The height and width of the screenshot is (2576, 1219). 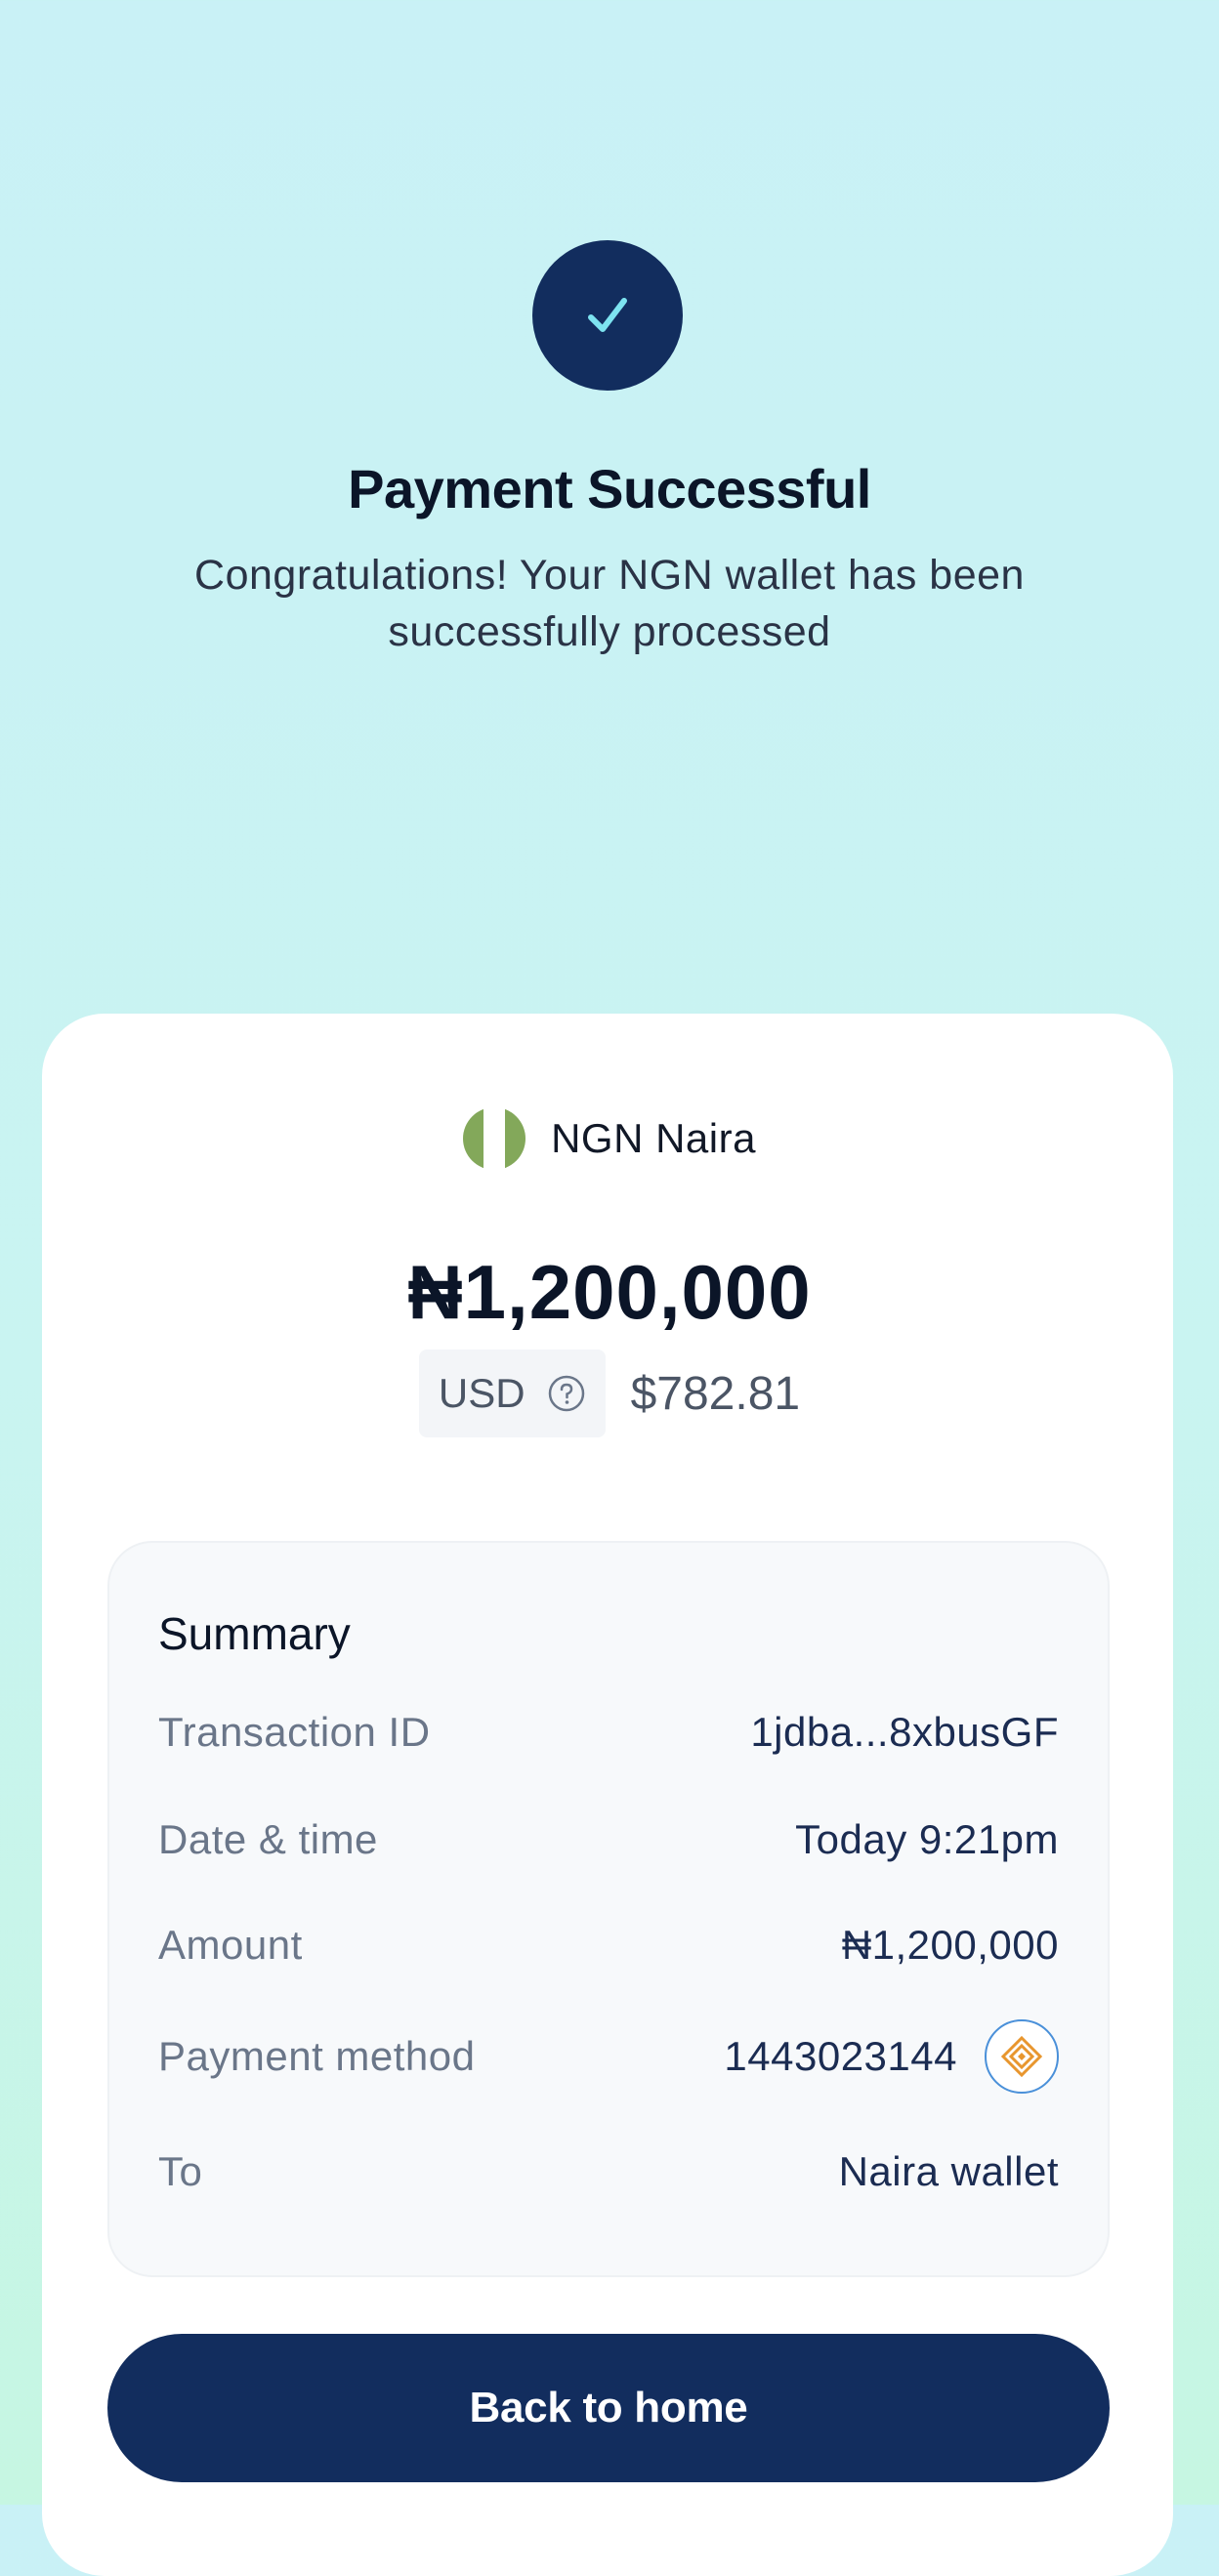 I want to click on page-title: Payment Successful, so click(x=609, y=489).